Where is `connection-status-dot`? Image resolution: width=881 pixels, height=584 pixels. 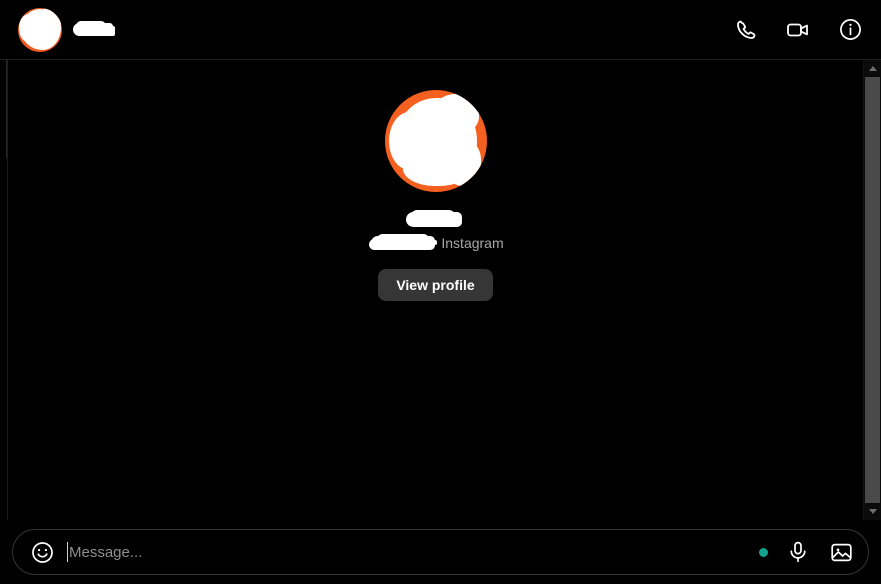 connection-status-dot is located at coordinates (763, 552).